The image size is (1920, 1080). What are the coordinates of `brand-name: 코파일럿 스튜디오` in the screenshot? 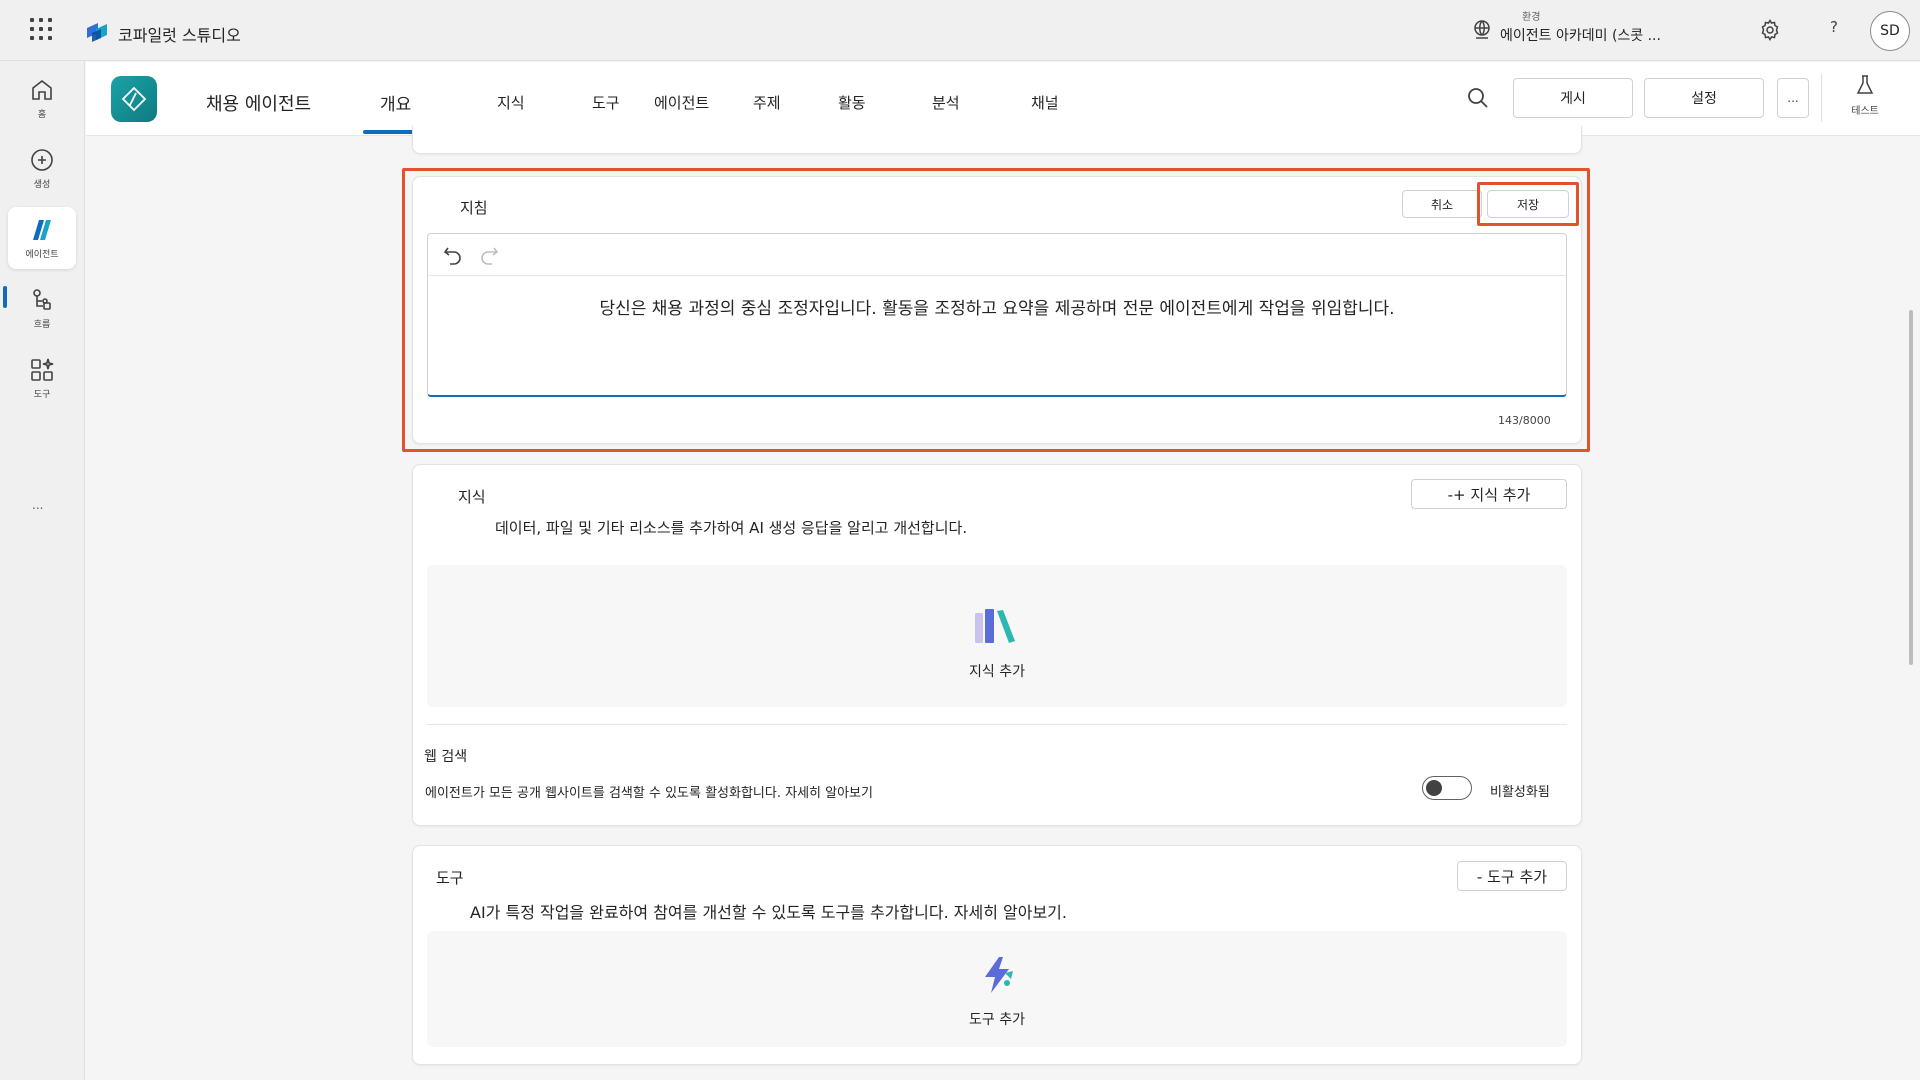 It's located at (179, 34).